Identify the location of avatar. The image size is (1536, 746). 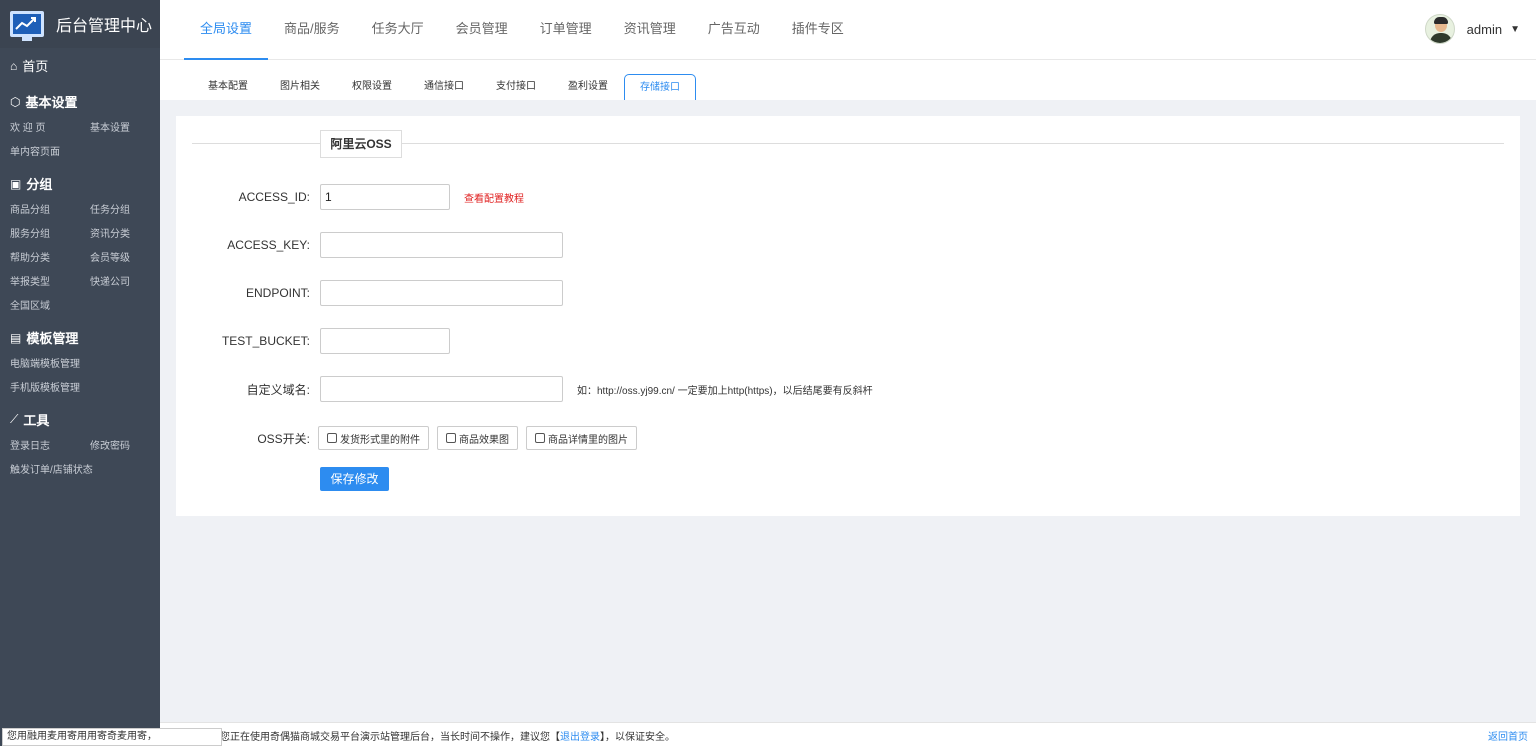
(1439, 29).